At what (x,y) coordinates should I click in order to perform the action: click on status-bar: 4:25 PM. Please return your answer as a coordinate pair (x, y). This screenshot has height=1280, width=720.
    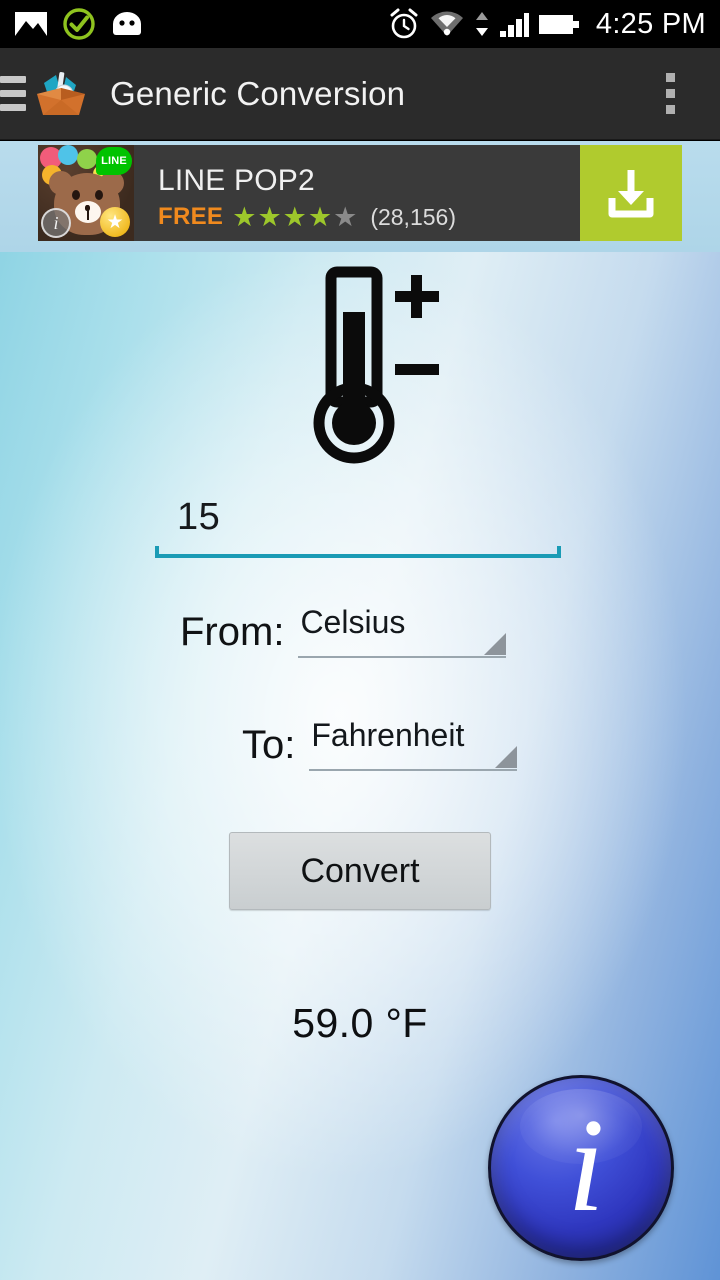
    Looking at the image, I should click on (360, 24).